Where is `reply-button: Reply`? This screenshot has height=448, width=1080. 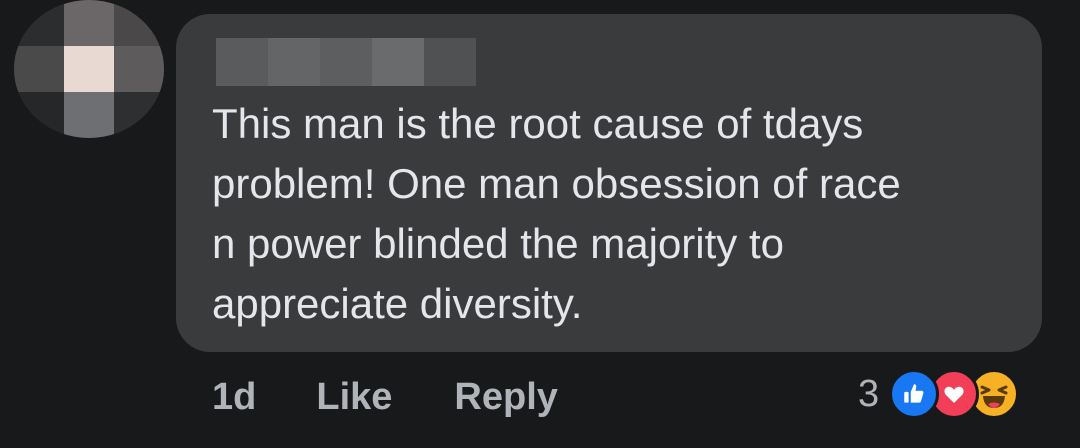 reply-button: Reply is located at coordinates (505, 397).